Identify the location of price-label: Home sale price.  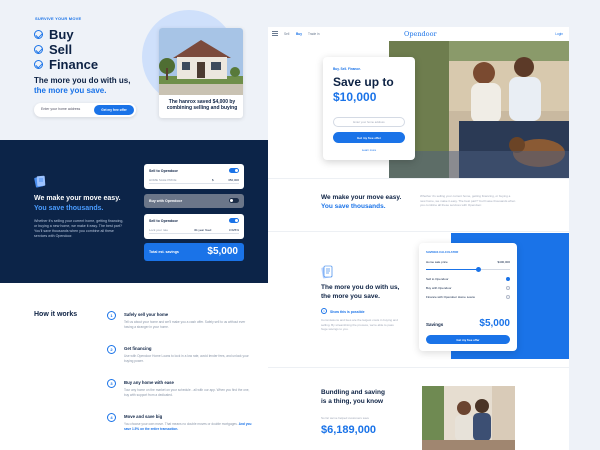
(437, 262).